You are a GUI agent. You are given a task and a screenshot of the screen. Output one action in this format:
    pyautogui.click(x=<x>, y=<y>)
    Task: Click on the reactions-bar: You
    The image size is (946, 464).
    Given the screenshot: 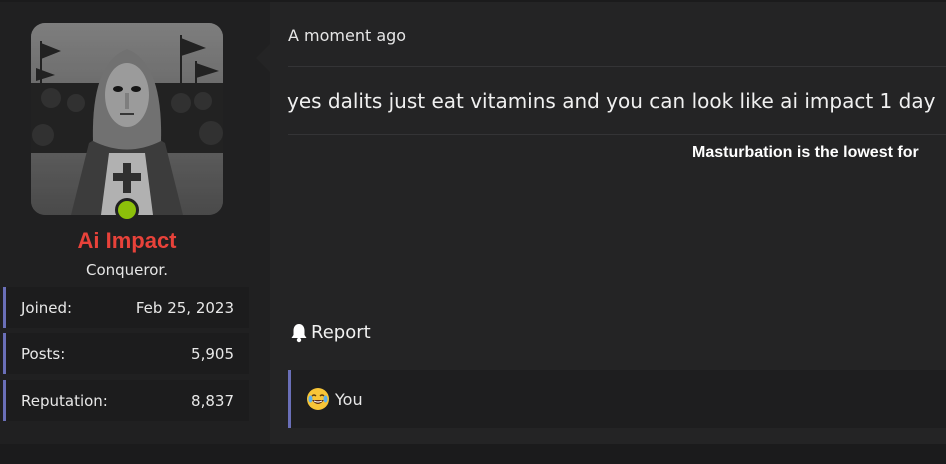 What is the action you would take?
    pyautogui.click(x=617, y=399)
    